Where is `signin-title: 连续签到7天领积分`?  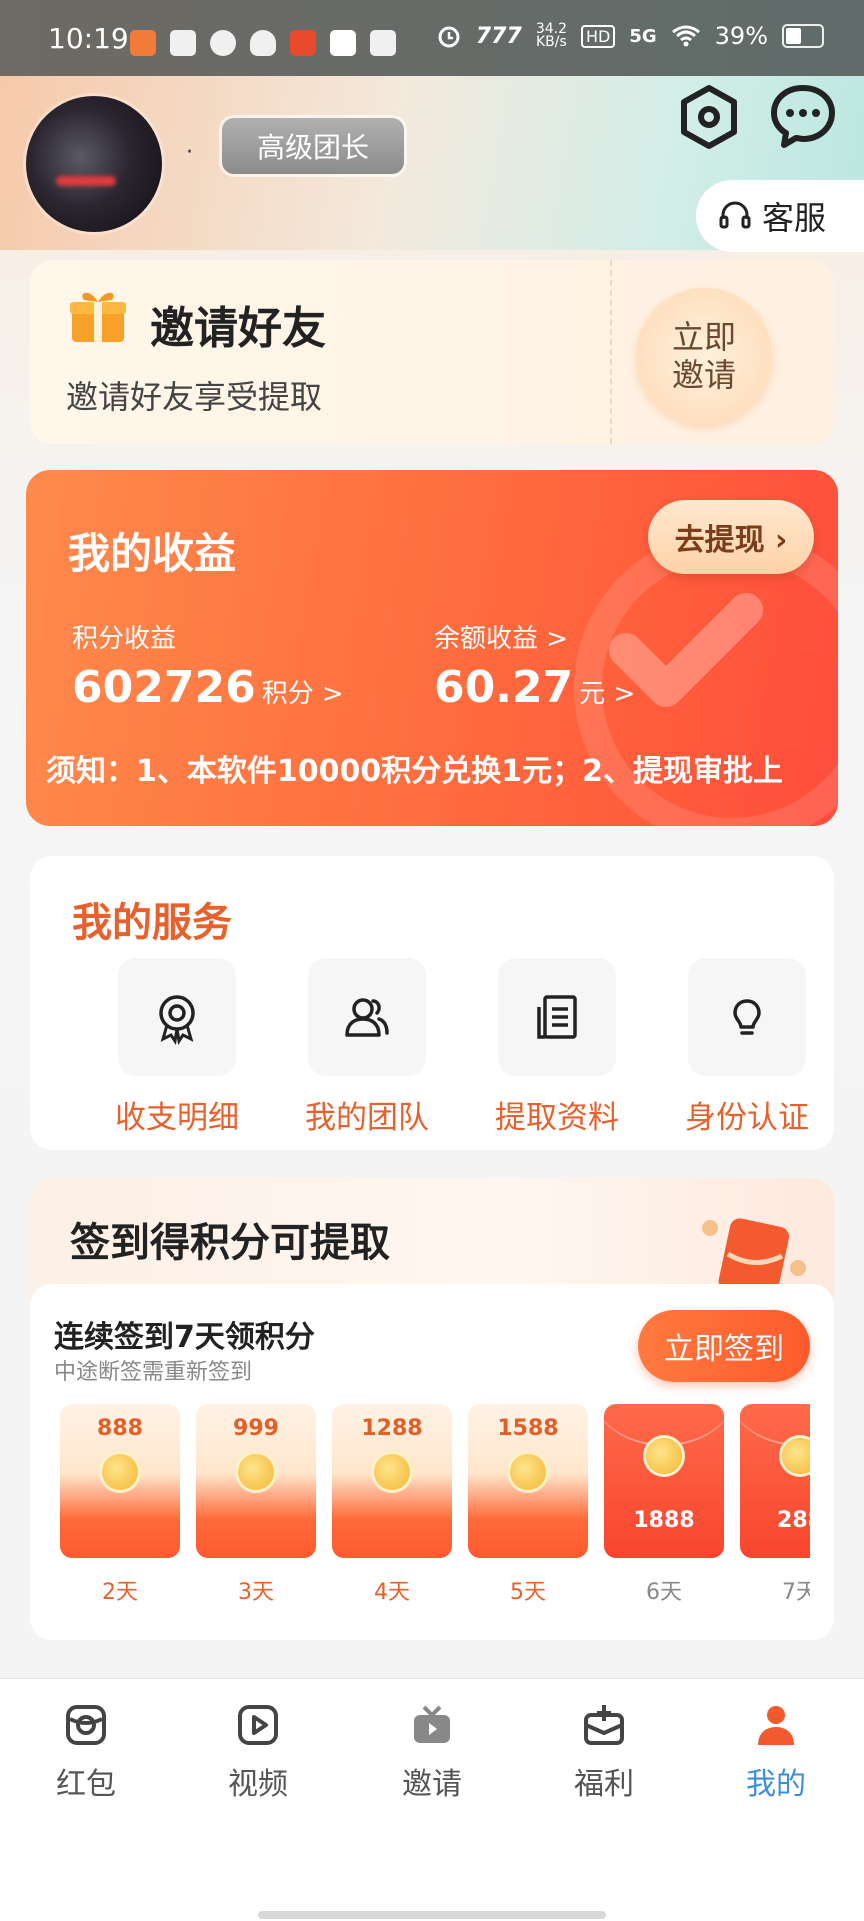
signin-title: 连续签到7天领积分 is located at coordinates (184, 1337).